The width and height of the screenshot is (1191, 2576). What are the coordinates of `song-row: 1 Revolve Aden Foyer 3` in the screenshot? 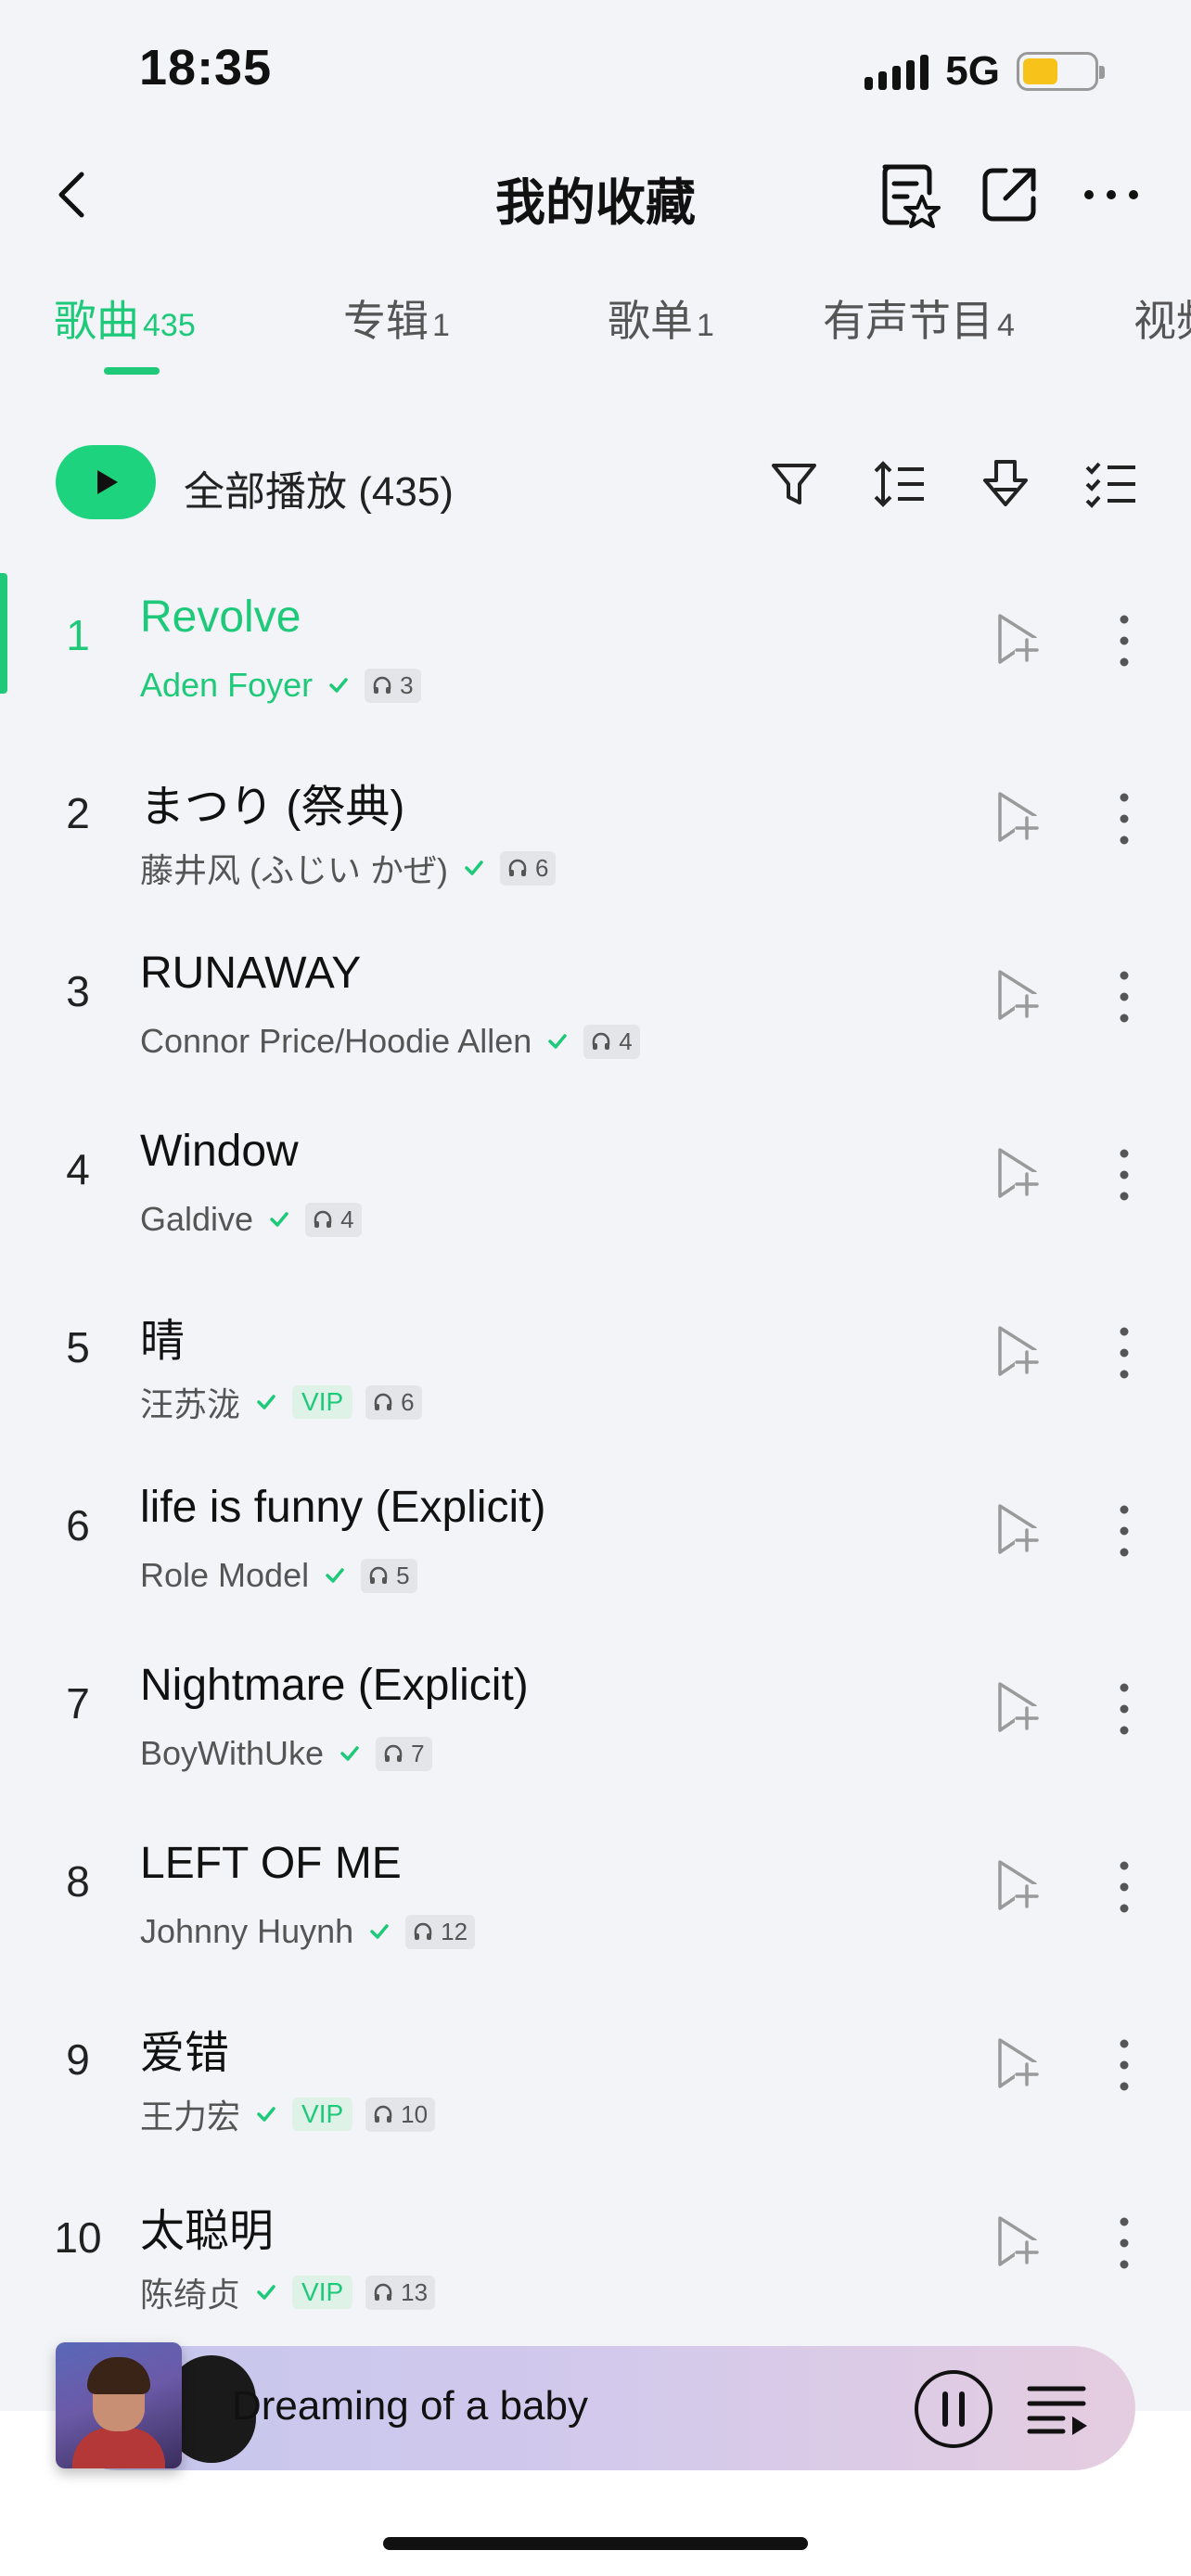 It's located at (595, 644).